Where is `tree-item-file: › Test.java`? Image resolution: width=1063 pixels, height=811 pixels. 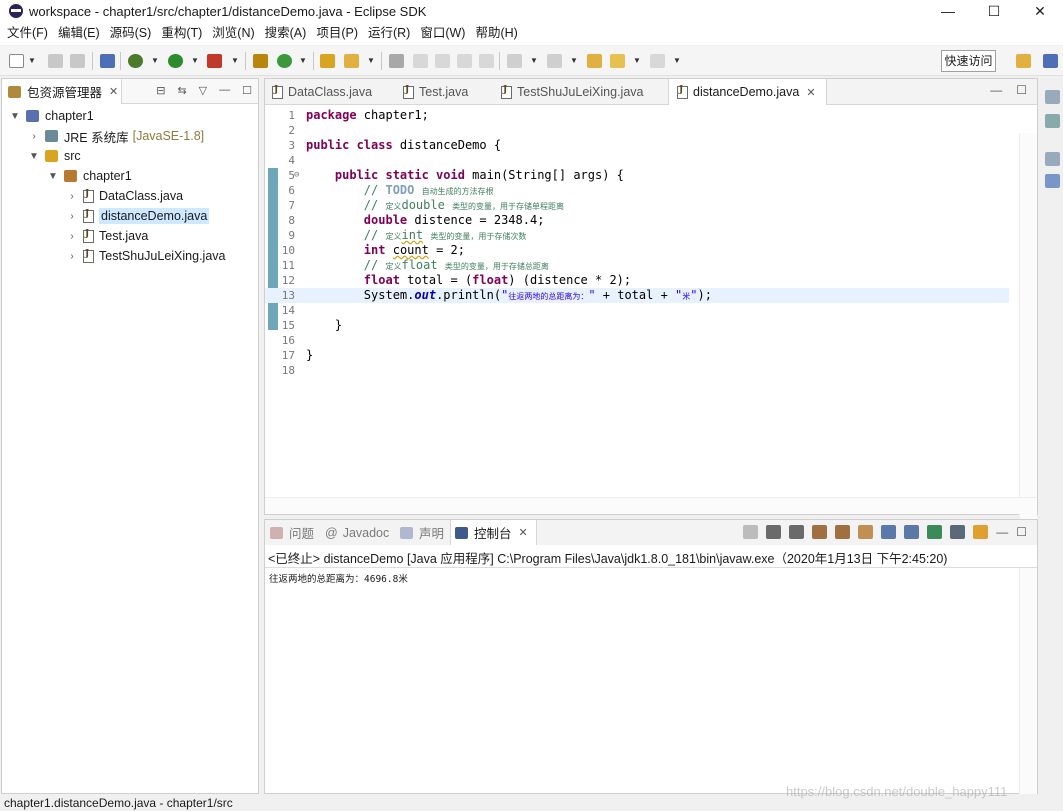 tree-item-file: › Test.java is located at coordinates (106, 236).